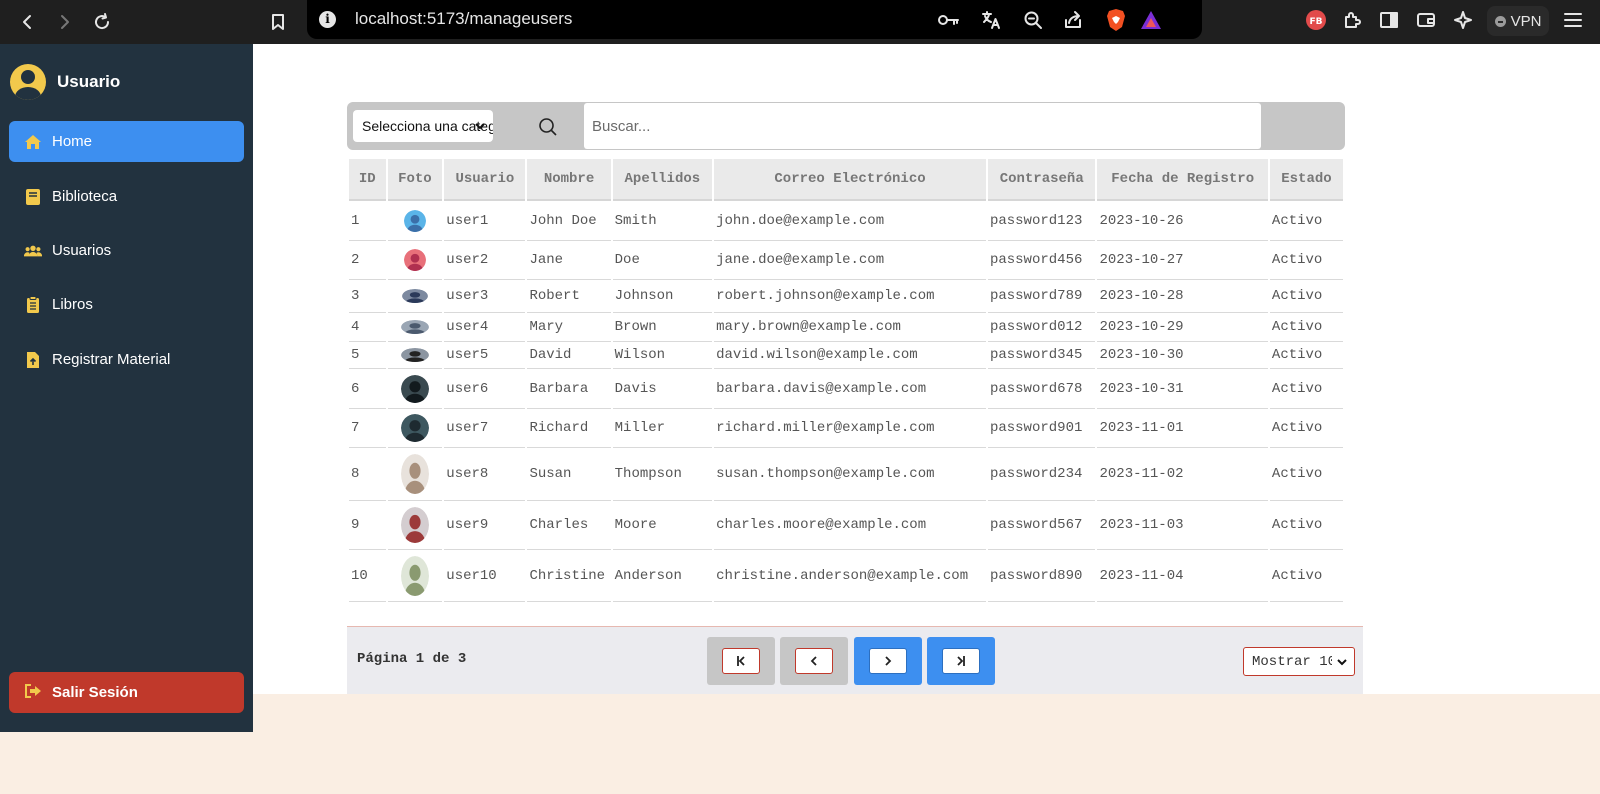  What do you see at coordinates (850, 525) in the screenshot?
I see `cell-correo: charles.moore@example.com` at bounding box center [850, 525].